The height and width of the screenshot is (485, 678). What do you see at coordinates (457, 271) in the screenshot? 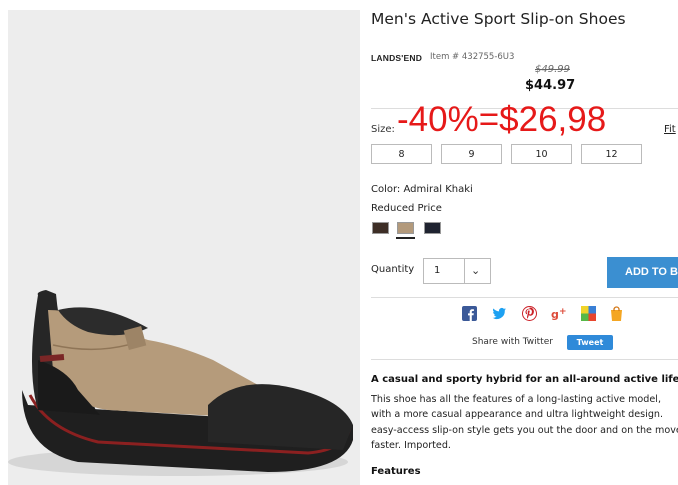
I see `quantity-select: 1 ⌄` at bounding box center [457, 271].